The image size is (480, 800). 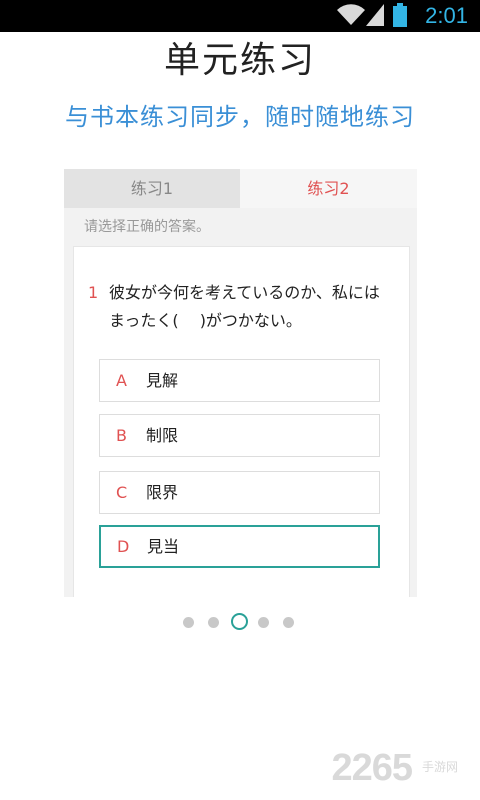 I want to click on option-c: C 限界, so click(x=239, y=492).